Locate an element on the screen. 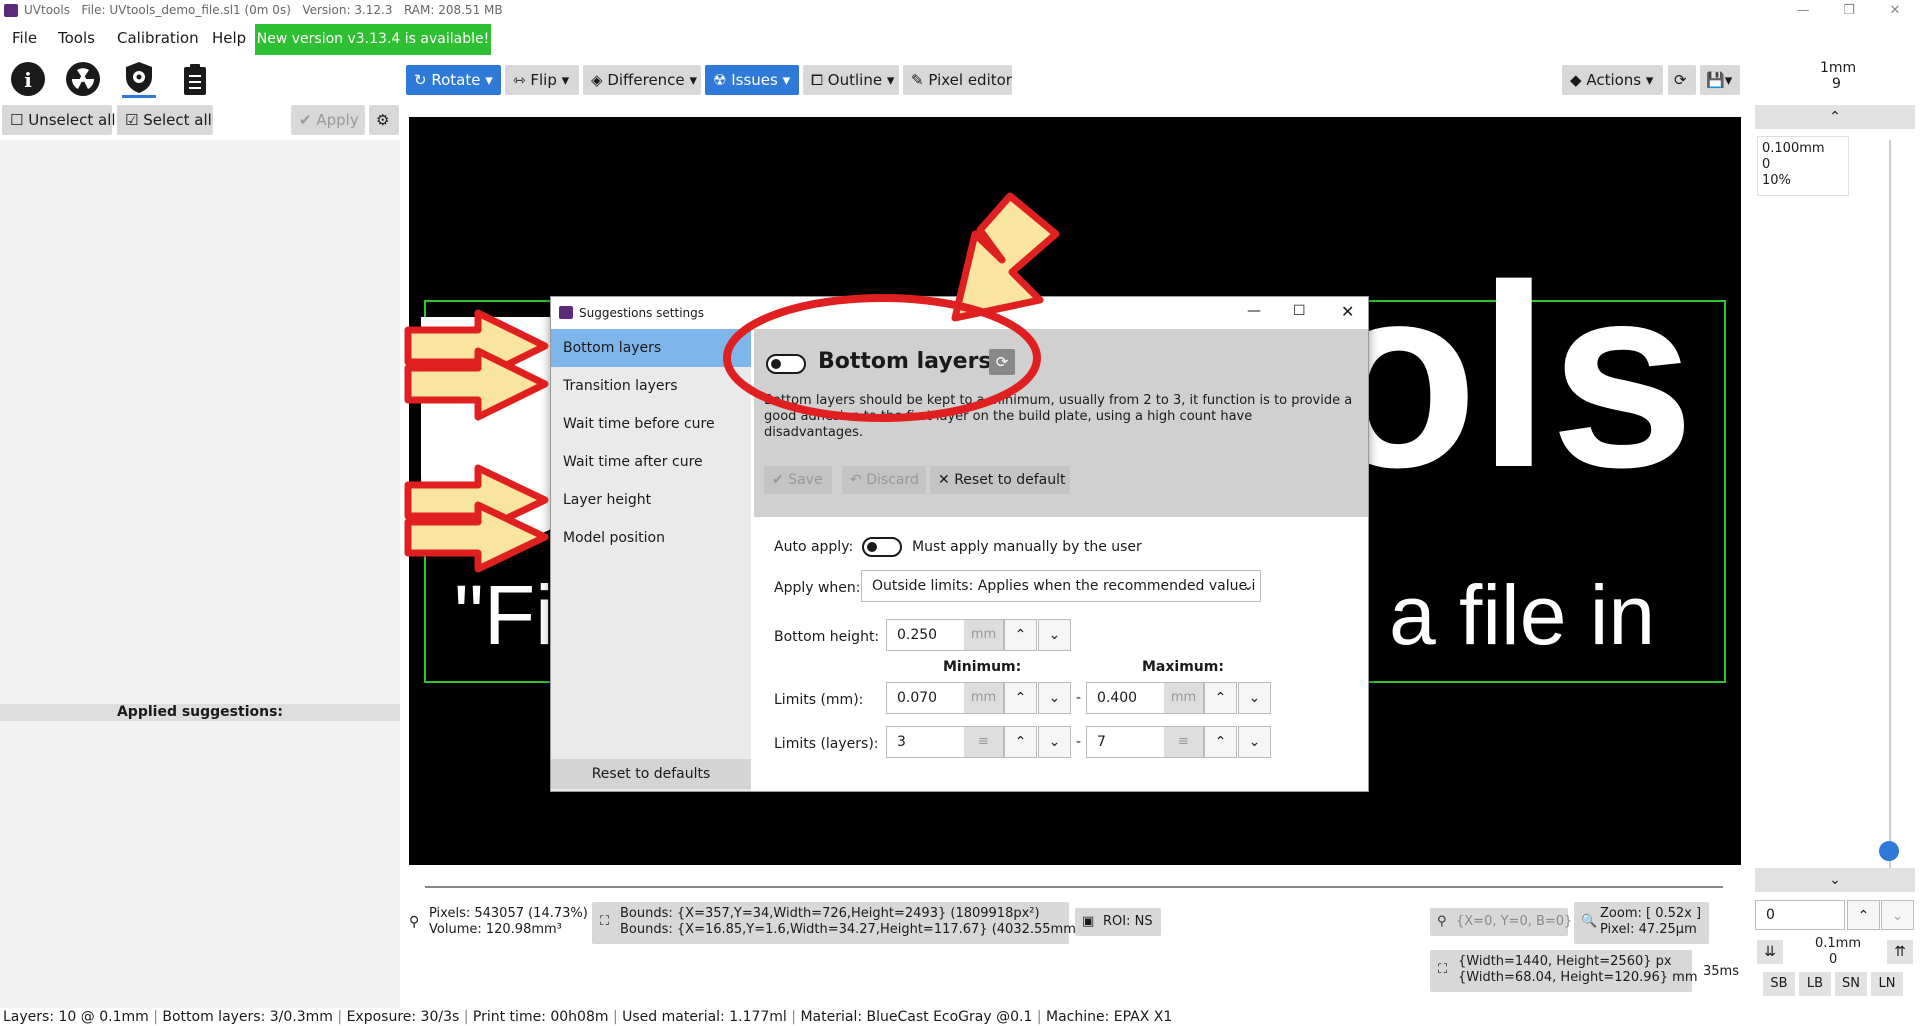 Image resolution: width=1920 pixels, height=1026 pixels. last-layer-button: ⇈ is located at coordinates (1900, 952).